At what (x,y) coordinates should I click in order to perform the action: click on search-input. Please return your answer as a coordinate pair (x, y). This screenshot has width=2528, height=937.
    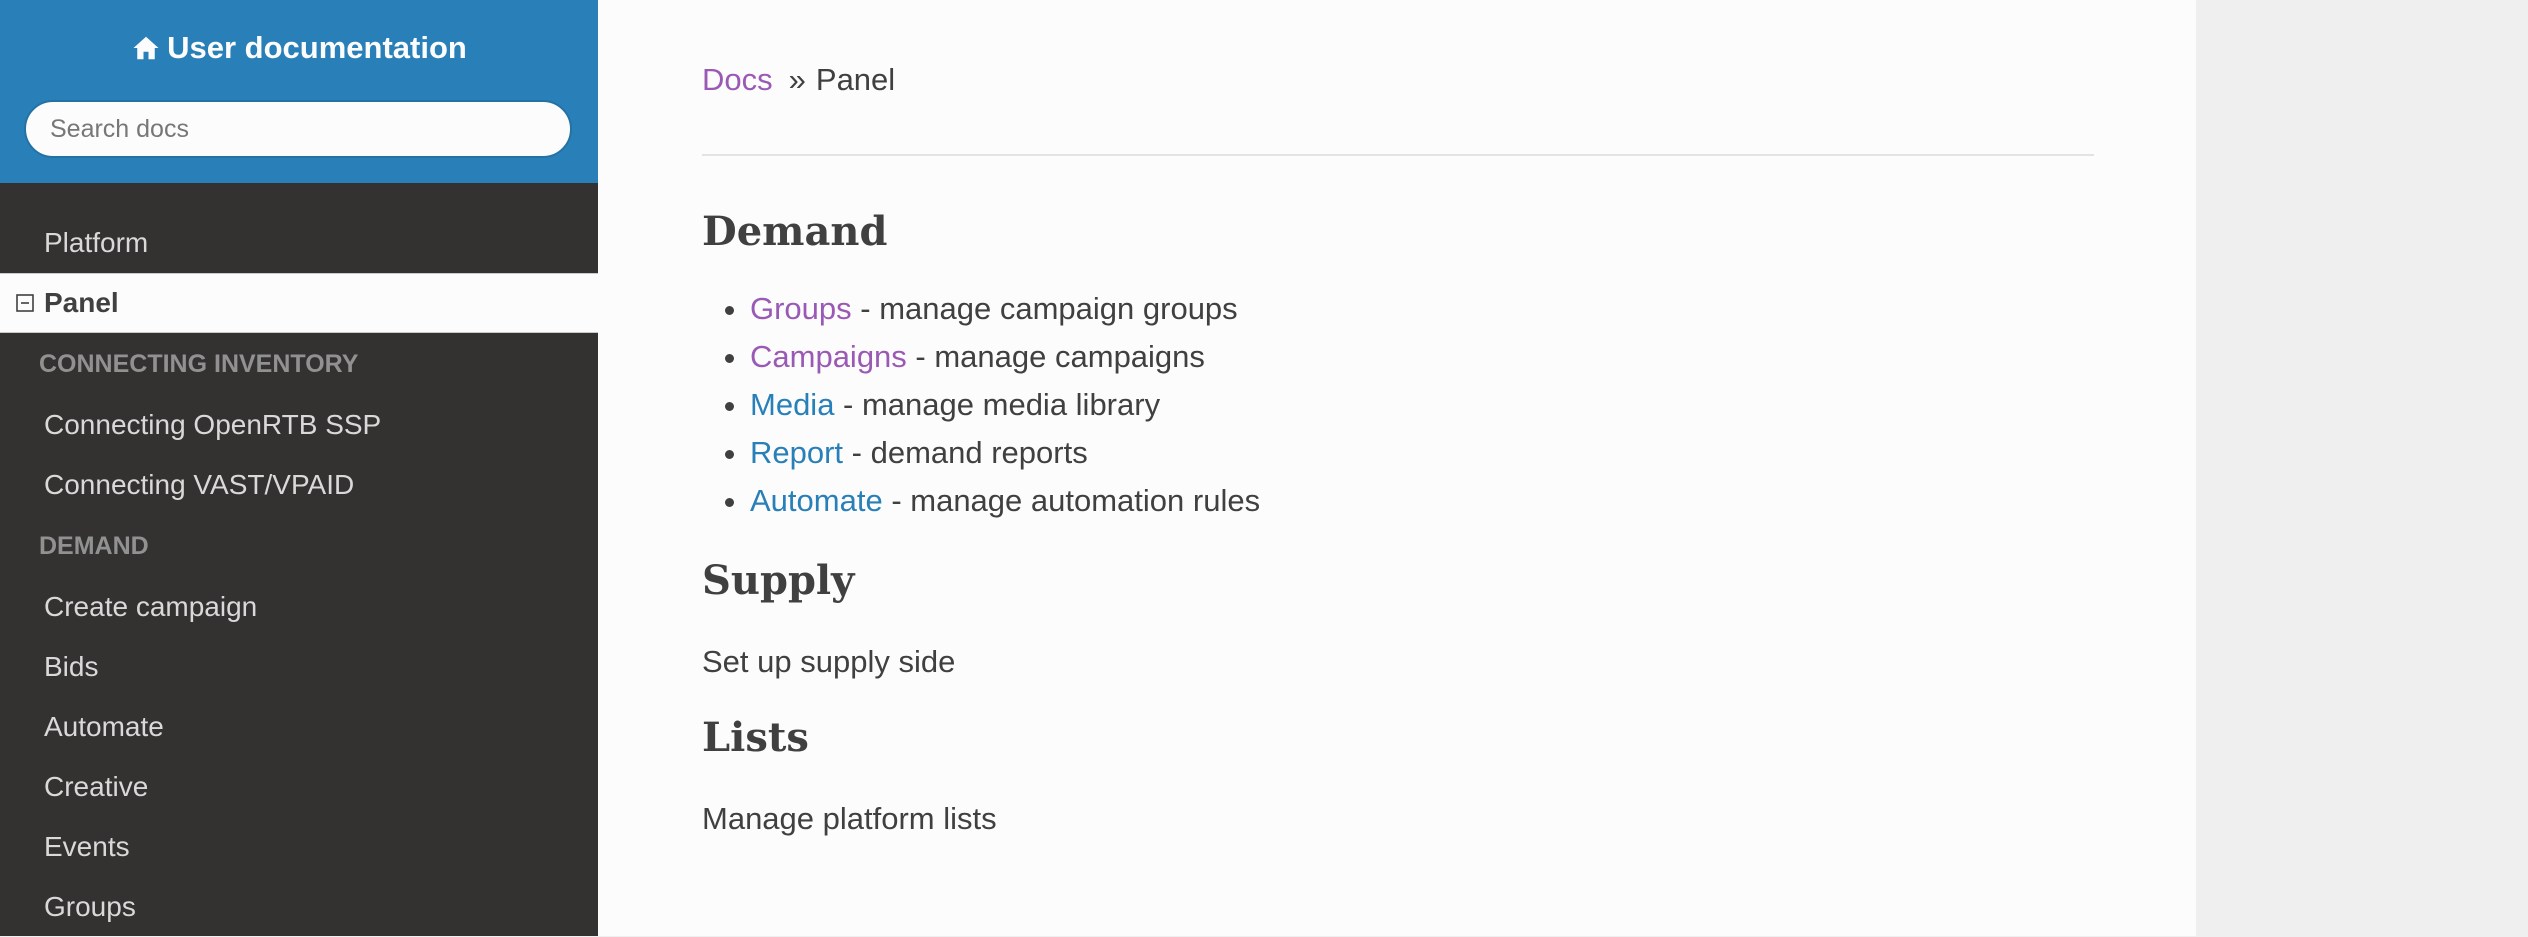
    Looking at the image, I should click on (298, 129).